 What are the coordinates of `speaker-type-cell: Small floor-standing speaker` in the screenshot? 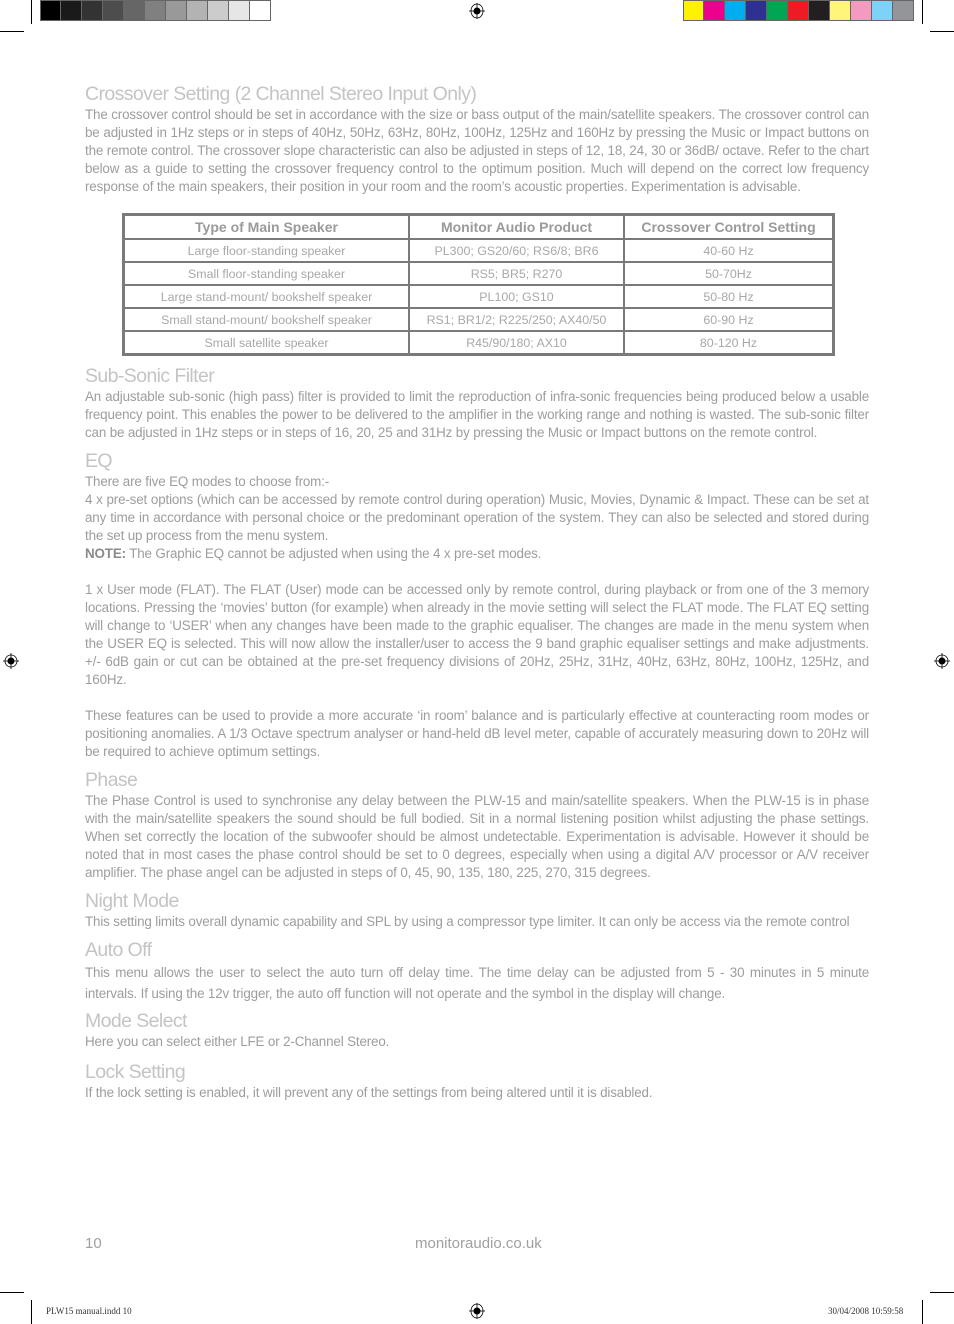 It's located at (266, 273).